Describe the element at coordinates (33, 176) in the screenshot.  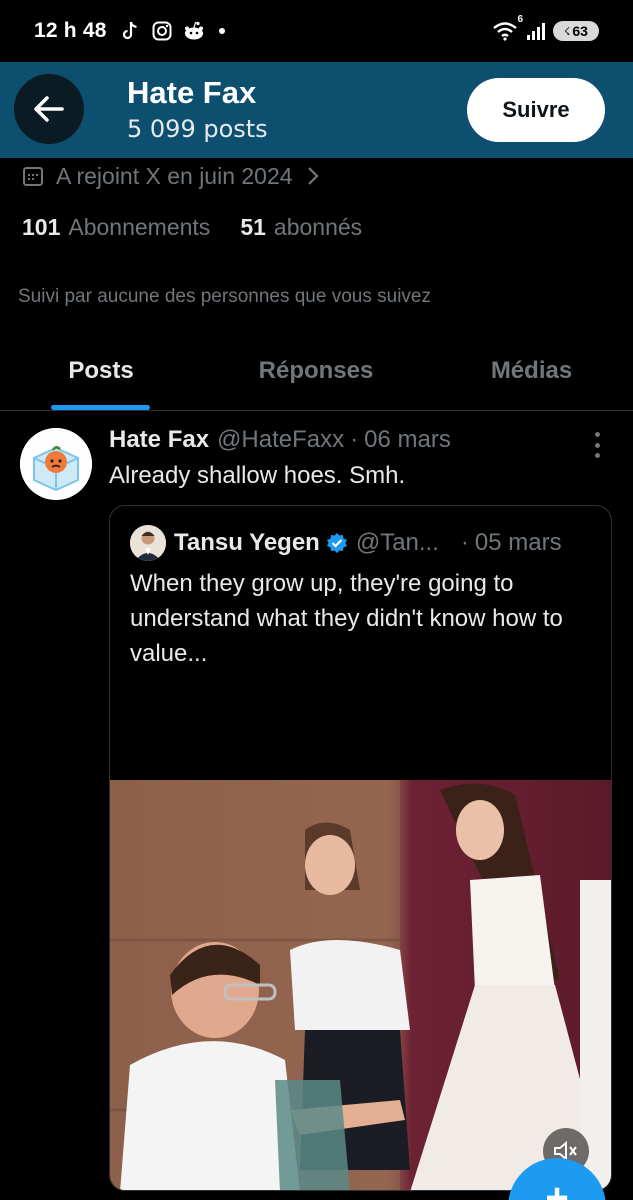
I see `calendar-icon` at that location.